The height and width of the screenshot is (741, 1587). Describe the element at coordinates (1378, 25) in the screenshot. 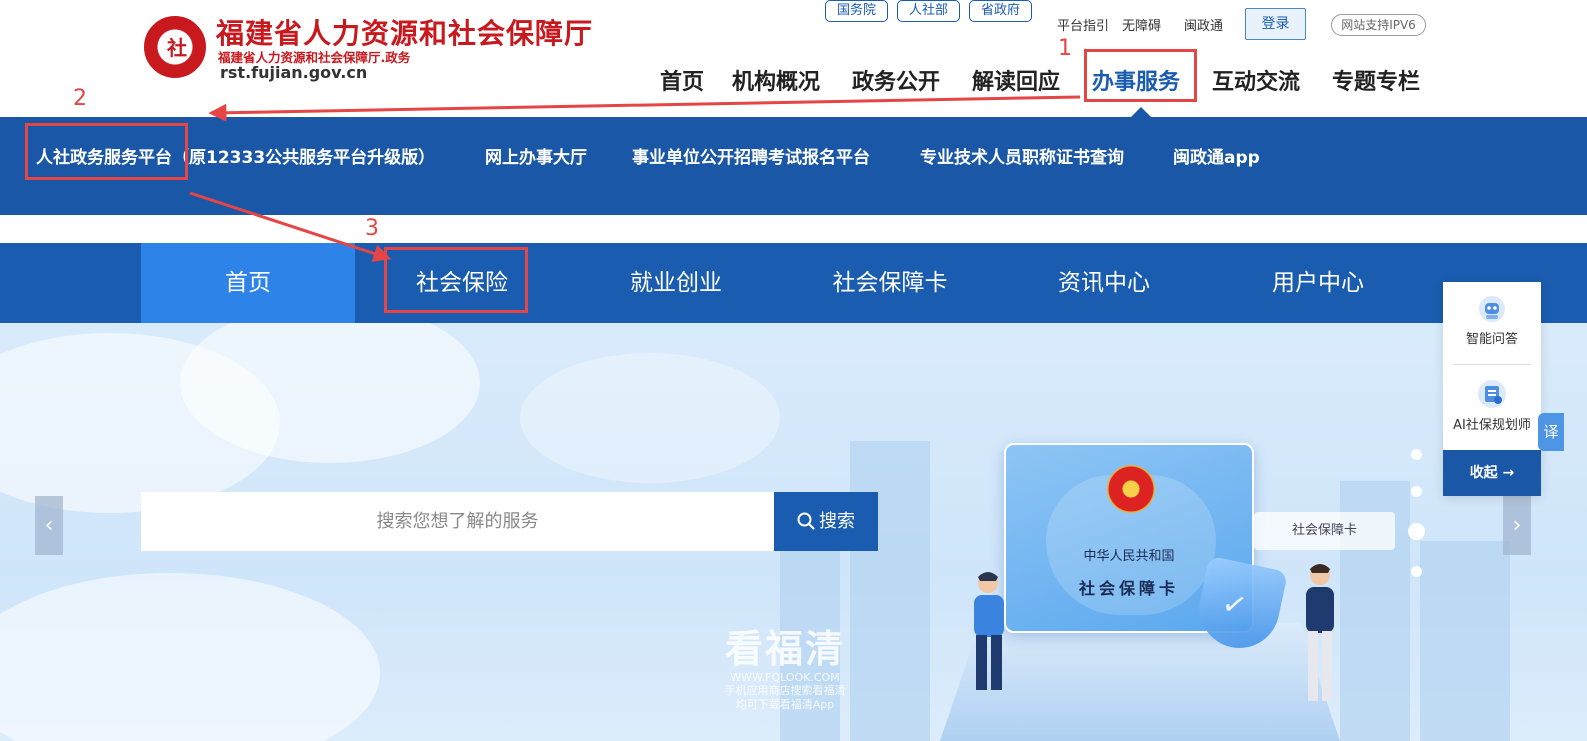

I see `ipv6-badge: 网站支持IPV6` at that location.